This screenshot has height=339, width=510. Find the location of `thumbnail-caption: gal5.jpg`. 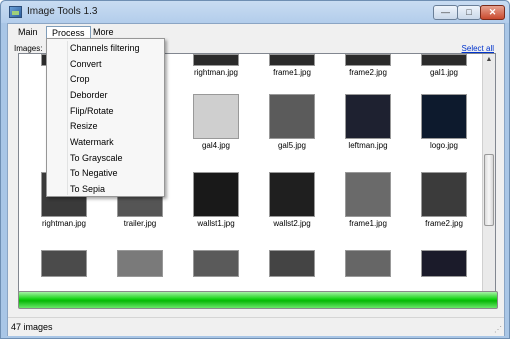

thumbnail-caption: gal5.jpg is located at coordinates (292, 145).